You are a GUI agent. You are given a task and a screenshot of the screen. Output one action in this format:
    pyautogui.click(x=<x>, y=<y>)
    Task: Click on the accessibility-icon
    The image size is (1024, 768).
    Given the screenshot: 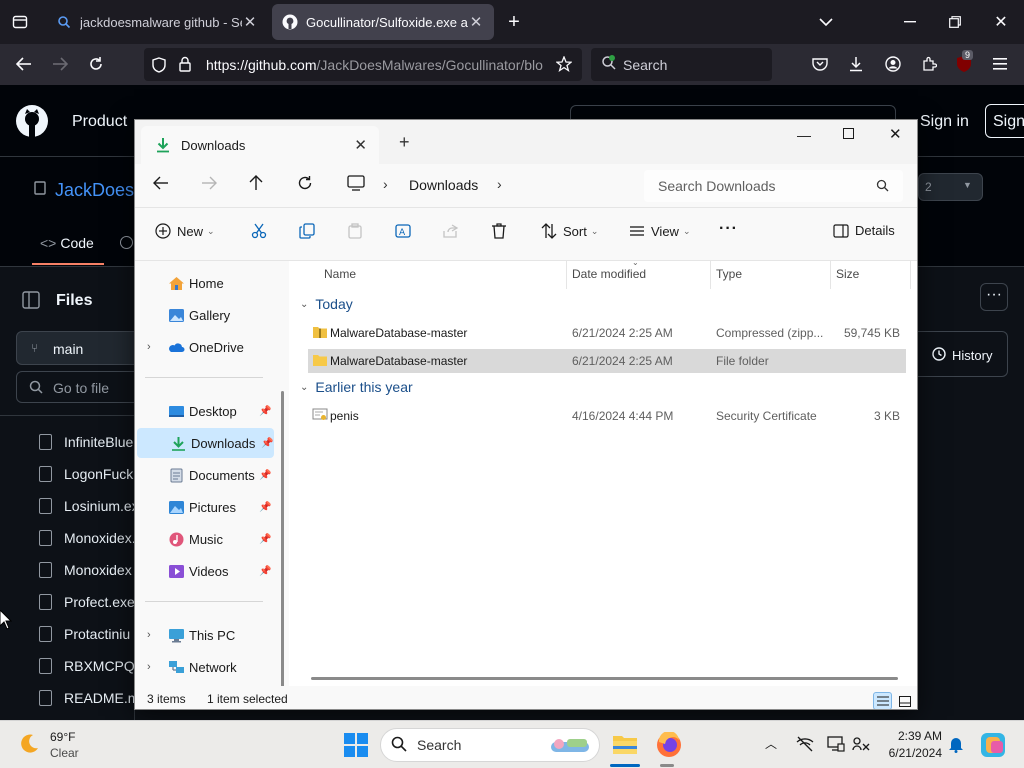 What is the action you would take?
    pyautogui.click(x=861, y=745)
    